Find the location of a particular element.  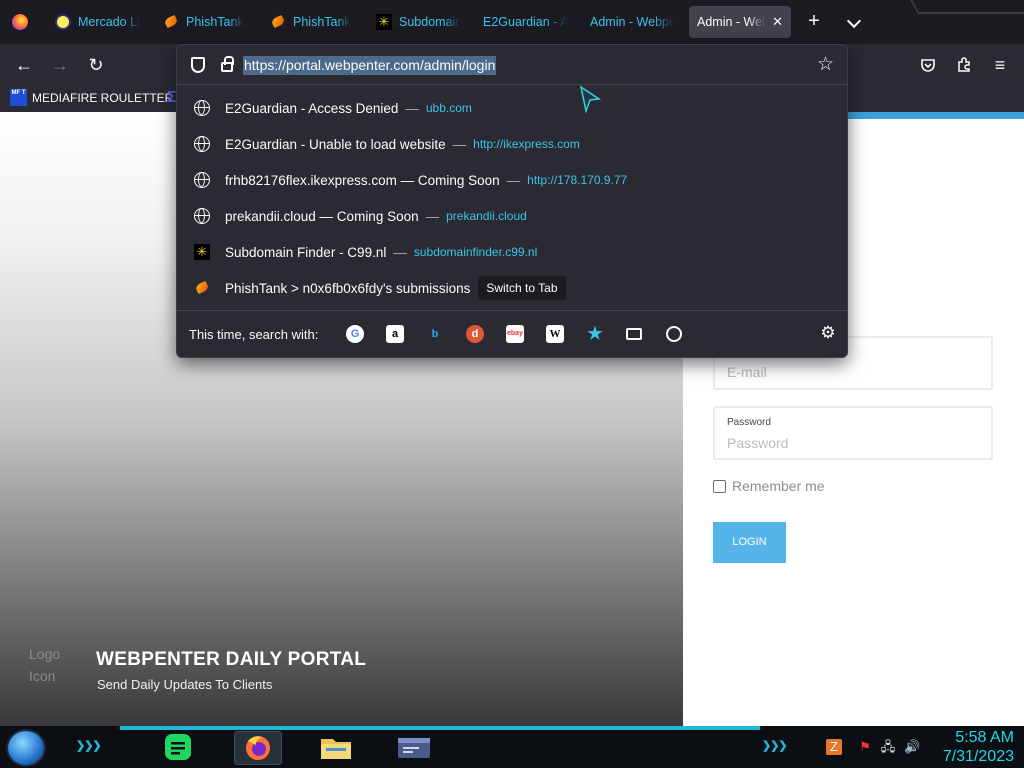

new-tab-button: + is located at coordinates (814, 22).